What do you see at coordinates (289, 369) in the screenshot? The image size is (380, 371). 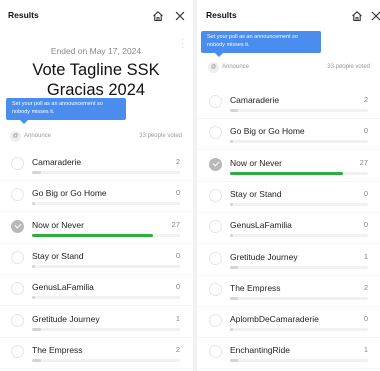 I see `option-divider` at bounding box center [289, 369].